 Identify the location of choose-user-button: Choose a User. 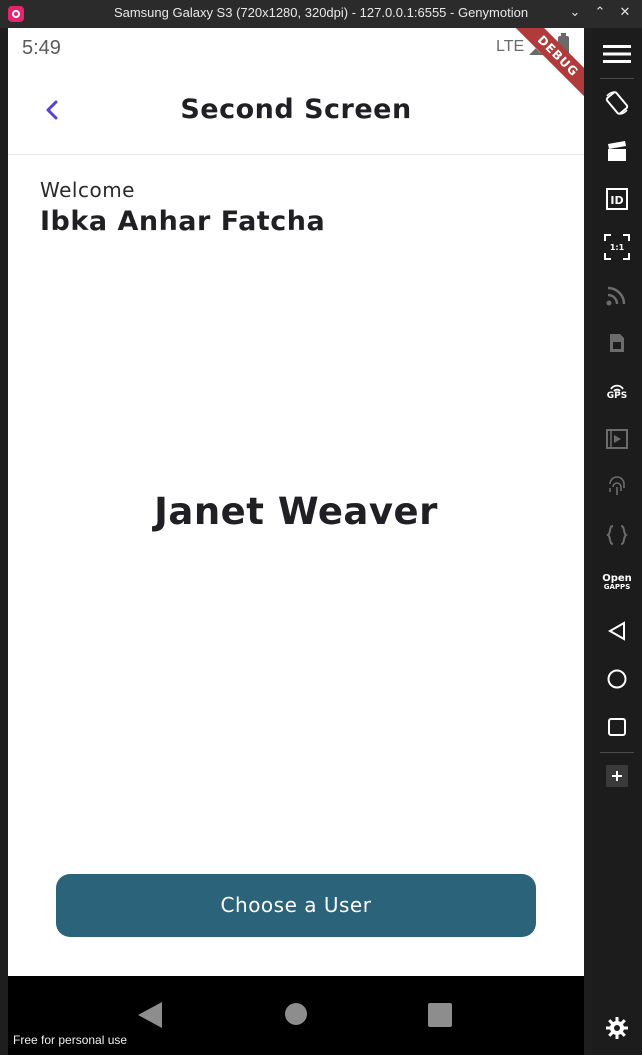
(296, 905).